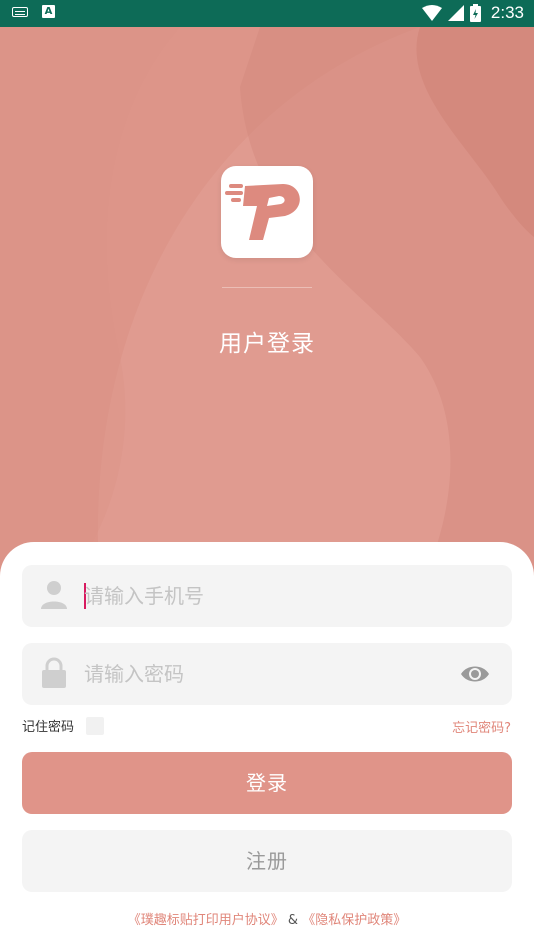 The width and height of the screenshot is (534, 950). I want to click on a-notification-icon: A, so click(48, 11).